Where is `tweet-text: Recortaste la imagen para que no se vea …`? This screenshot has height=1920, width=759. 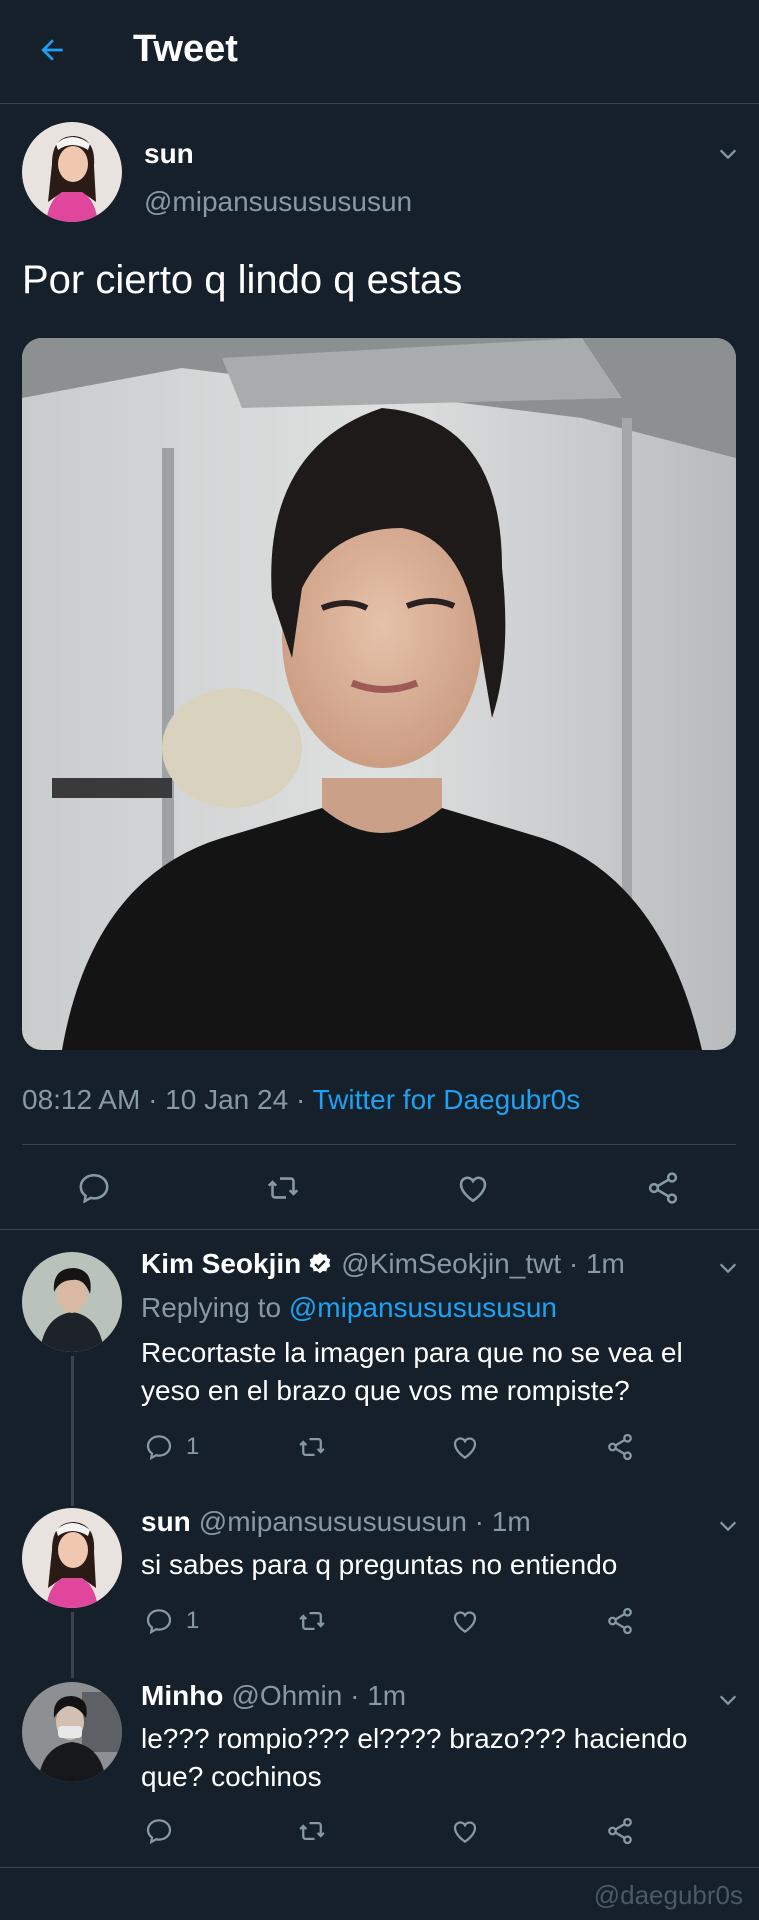
tweet-text: Recortaste la imagen para que no se vea … is located at coordinates (412, 1371).